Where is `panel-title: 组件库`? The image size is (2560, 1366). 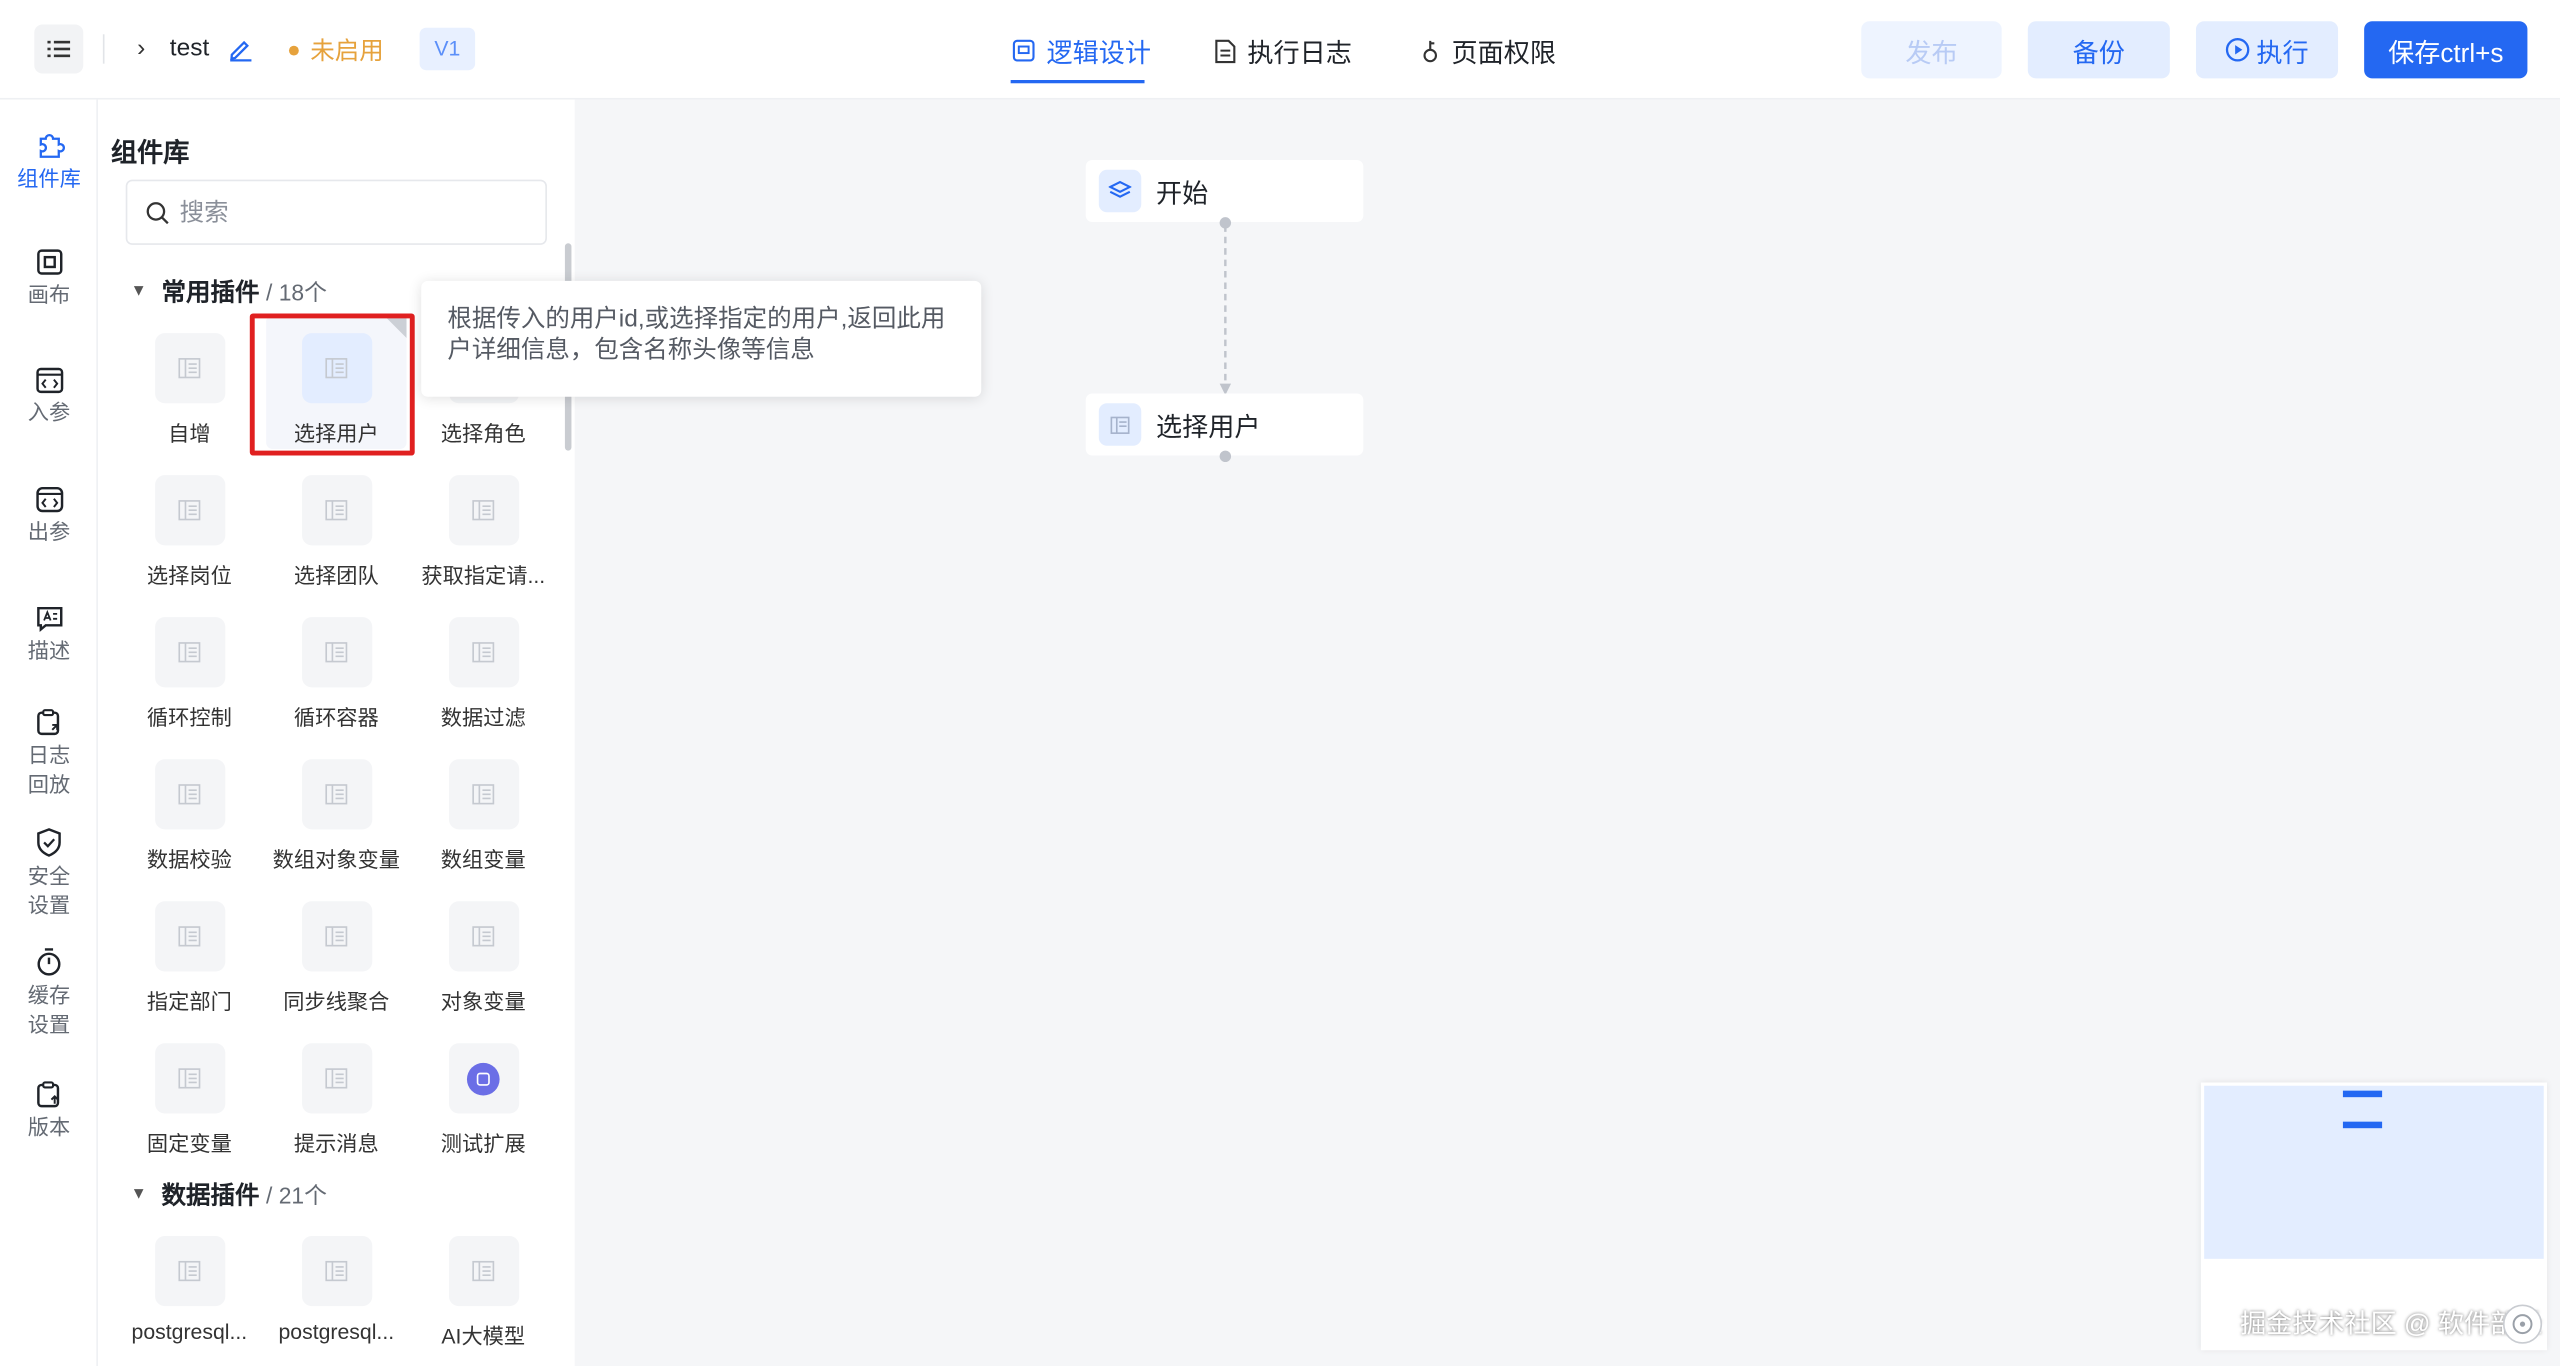
panel-title: 组件库 is located at coordinates (150, 154).